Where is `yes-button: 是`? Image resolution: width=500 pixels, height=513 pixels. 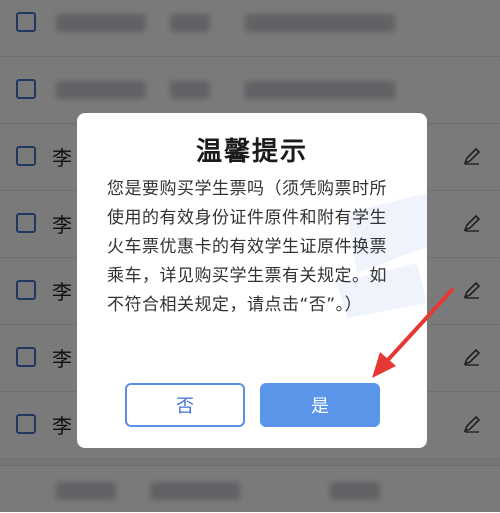
yes-button: 是 is located at coordinates (320, 405).